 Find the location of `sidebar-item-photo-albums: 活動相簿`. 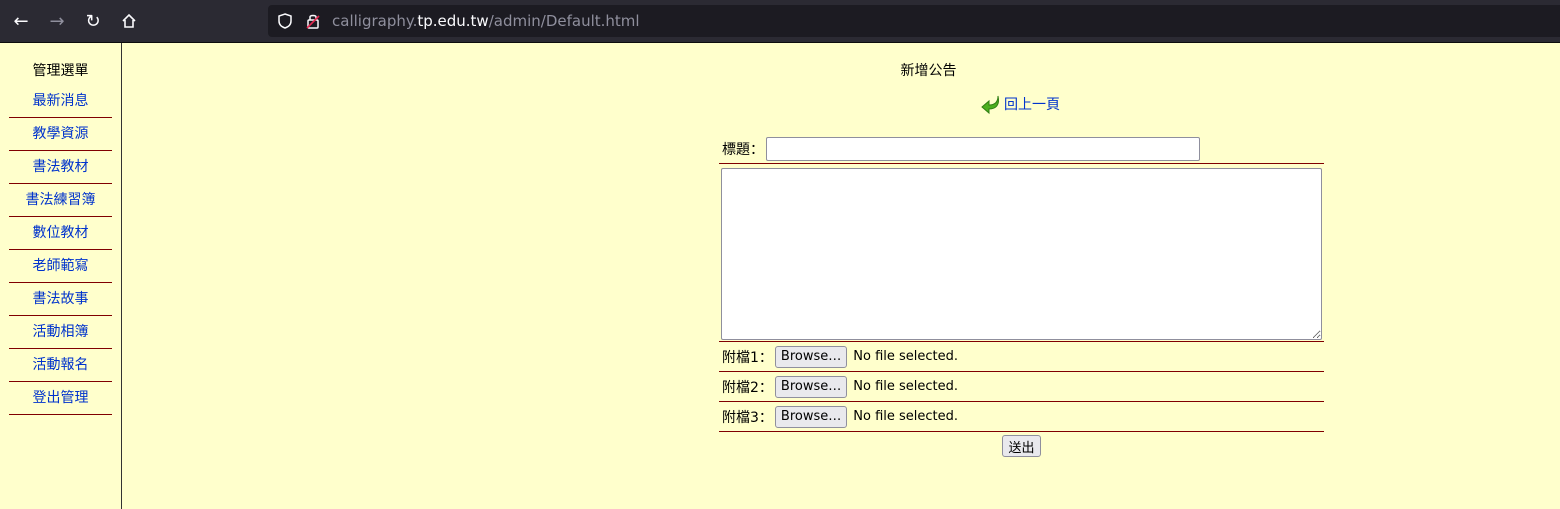

sidebar-item-photo-albums: 活動相簿 is located at coordinates (60, 332).